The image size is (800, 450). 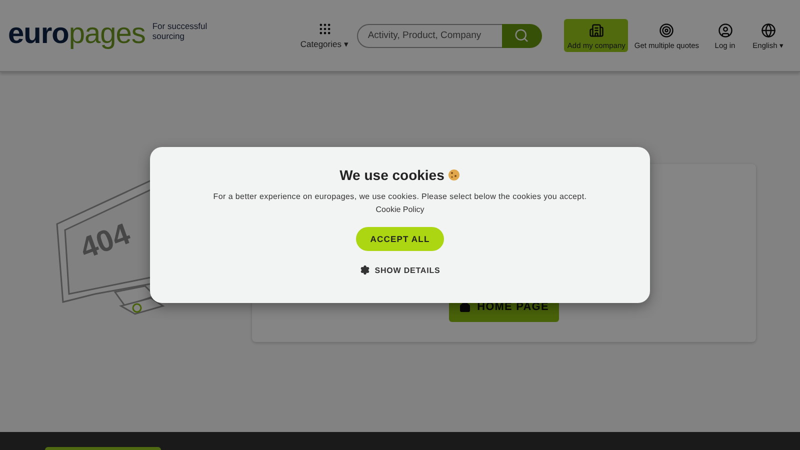 I want to click on search-field: Activity, Product, Company, so click(x=429, y=36).